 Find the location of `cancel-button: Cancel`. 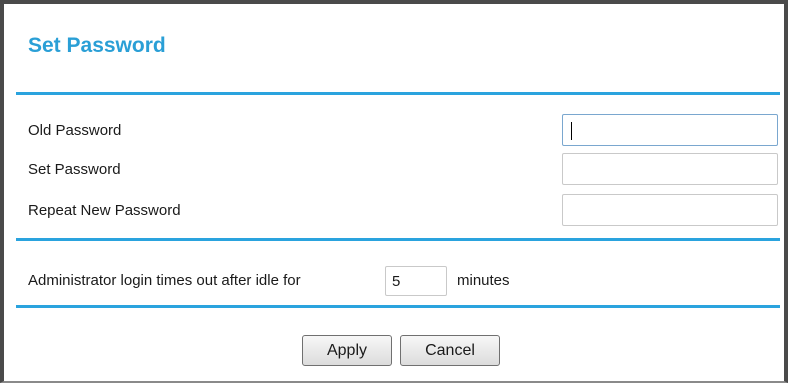

cancel-button: Cancel is located at coordinates (450, 350).